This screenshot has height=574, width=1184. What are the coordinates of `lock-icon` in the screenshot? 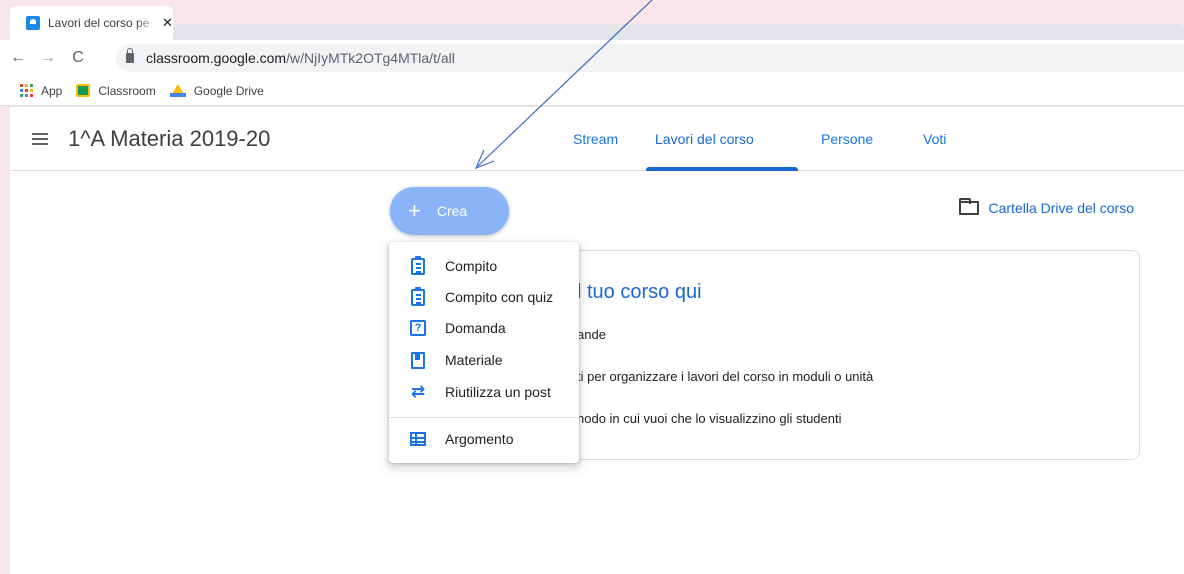 It's located at (130, 55).